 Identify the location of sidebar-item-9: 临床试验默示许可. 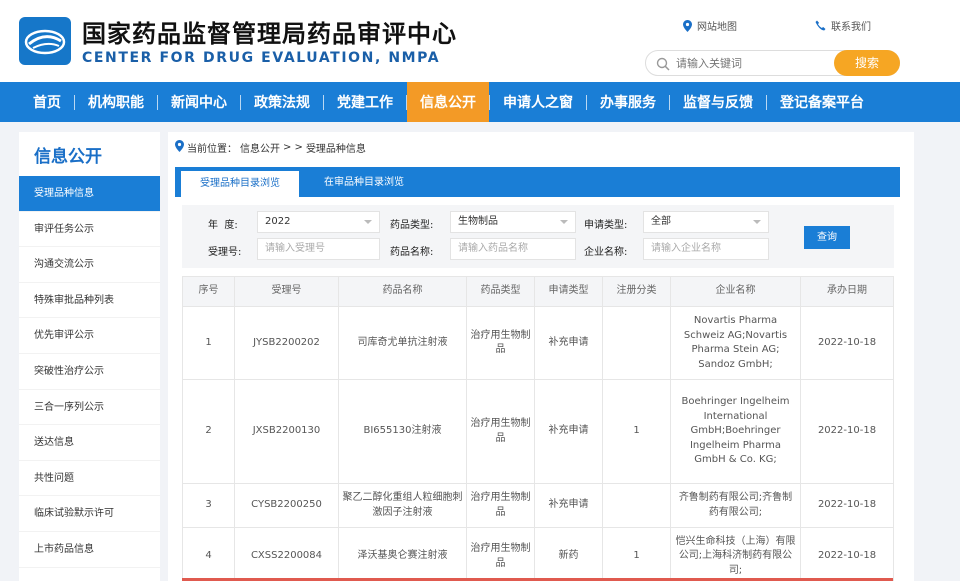
(89, 514).